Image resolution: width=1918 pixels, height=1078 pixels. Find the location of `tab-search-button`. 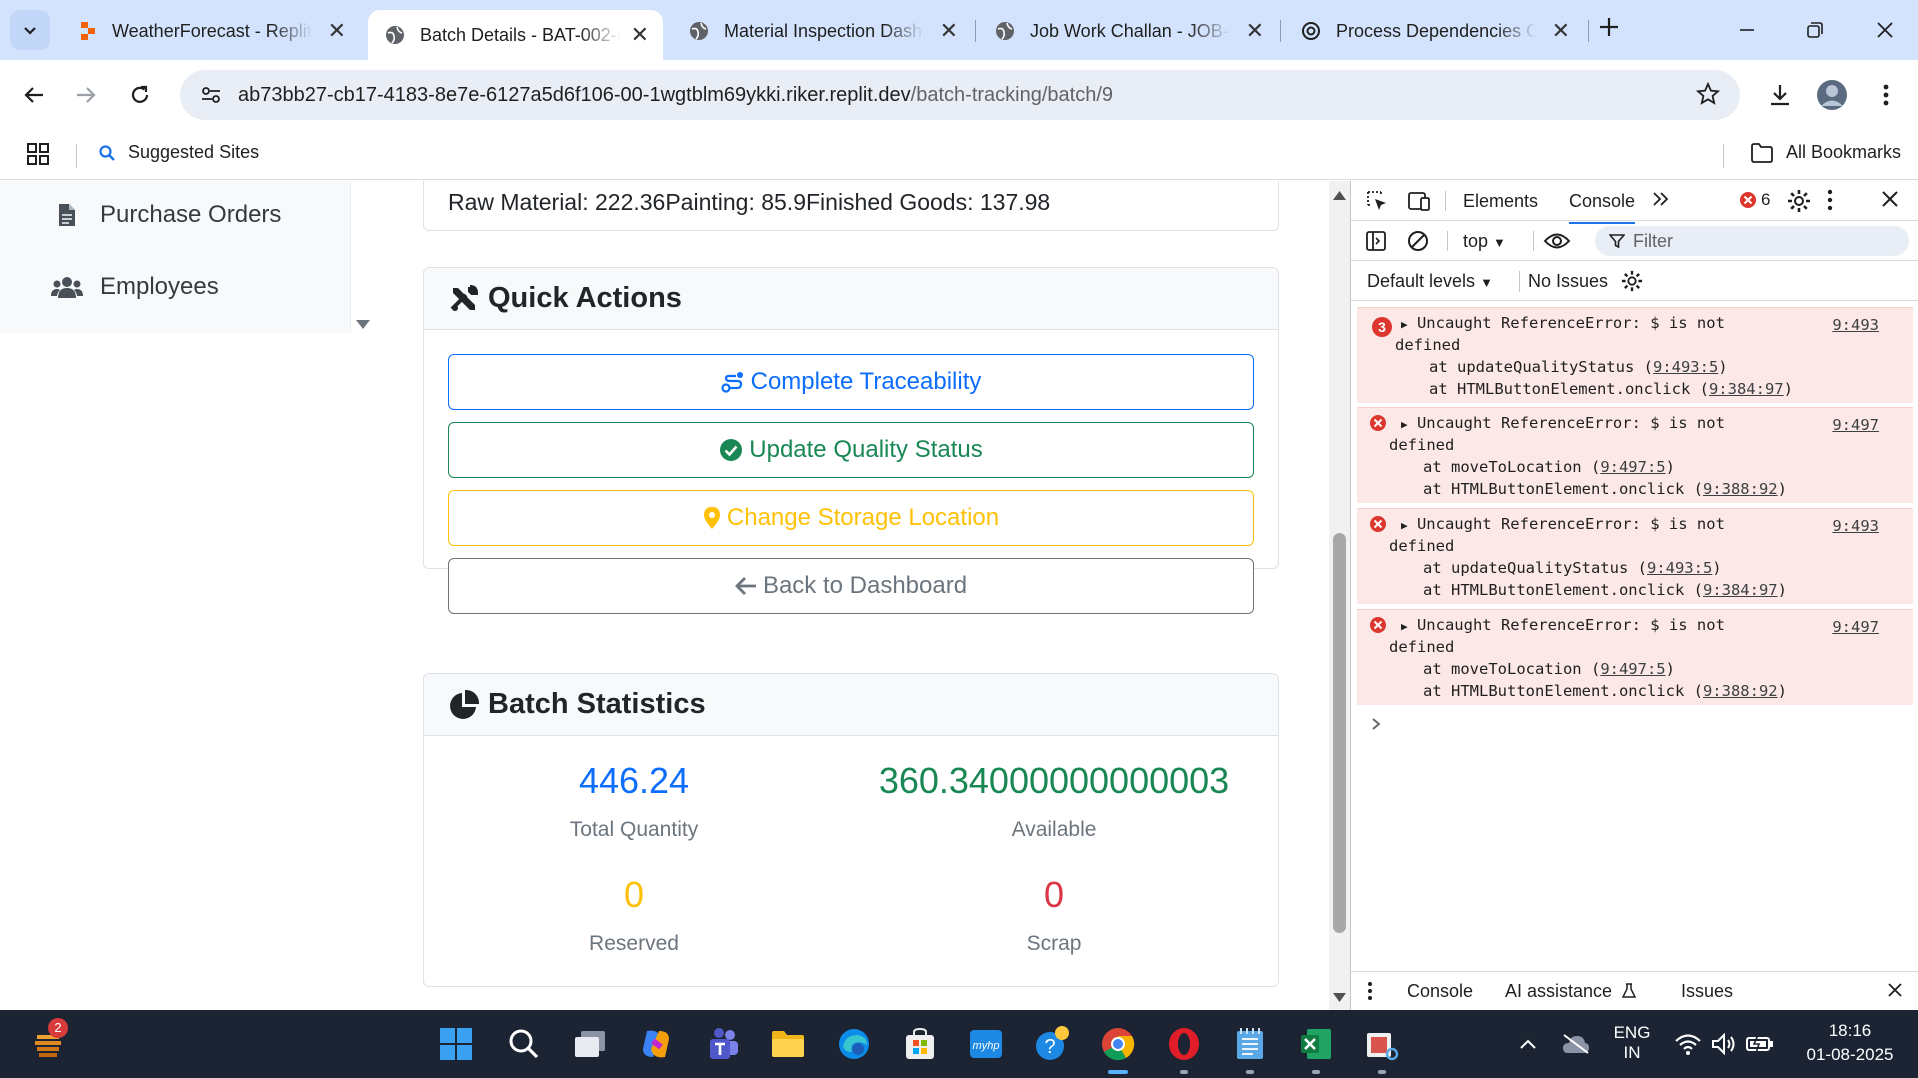

tab-search-button is located at coordinates (30, 30).